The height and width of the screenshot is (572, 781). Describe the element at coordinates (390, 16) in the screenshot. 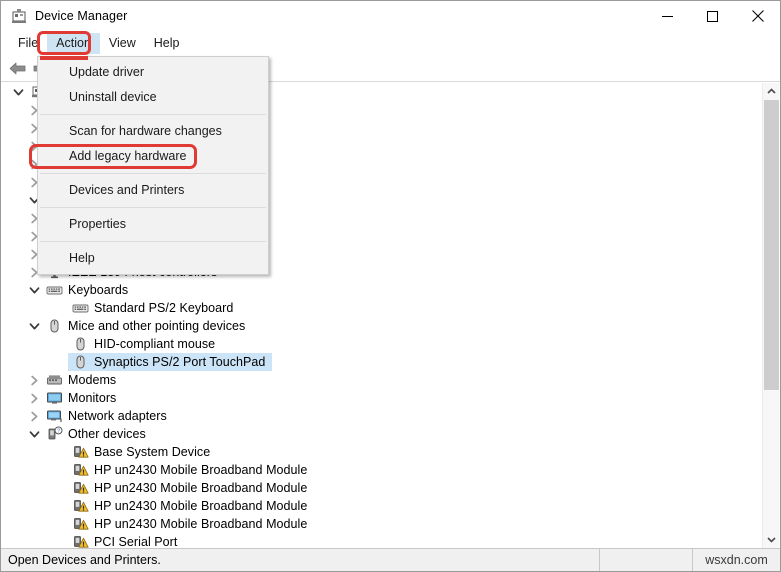

I see `title-bar: Device Manager` at that location.